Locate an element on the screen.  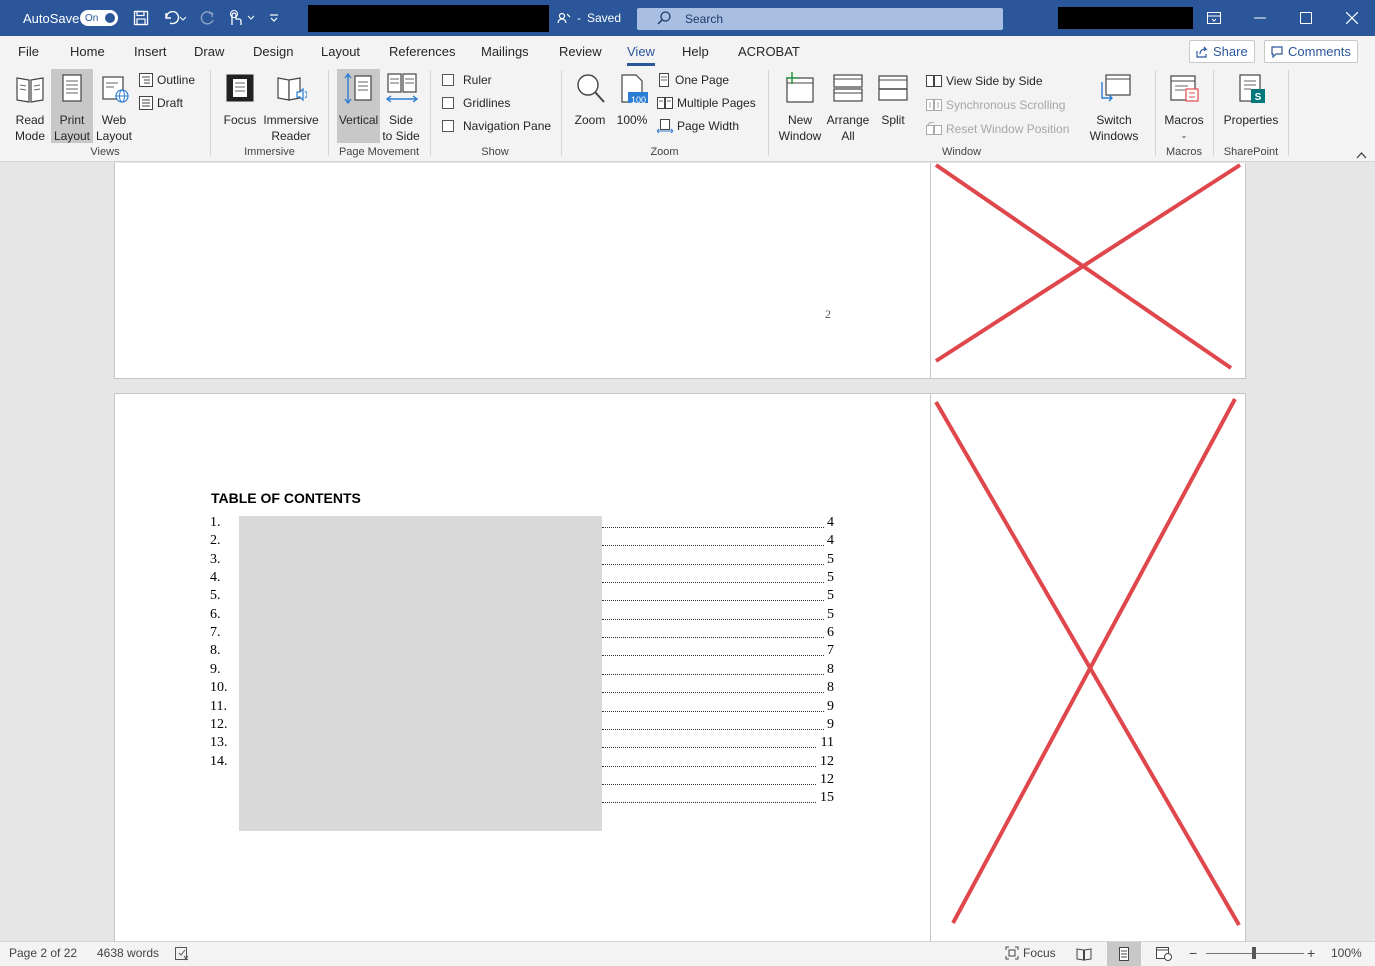
comment-pane-upper is located at coordinates (1087, 270).